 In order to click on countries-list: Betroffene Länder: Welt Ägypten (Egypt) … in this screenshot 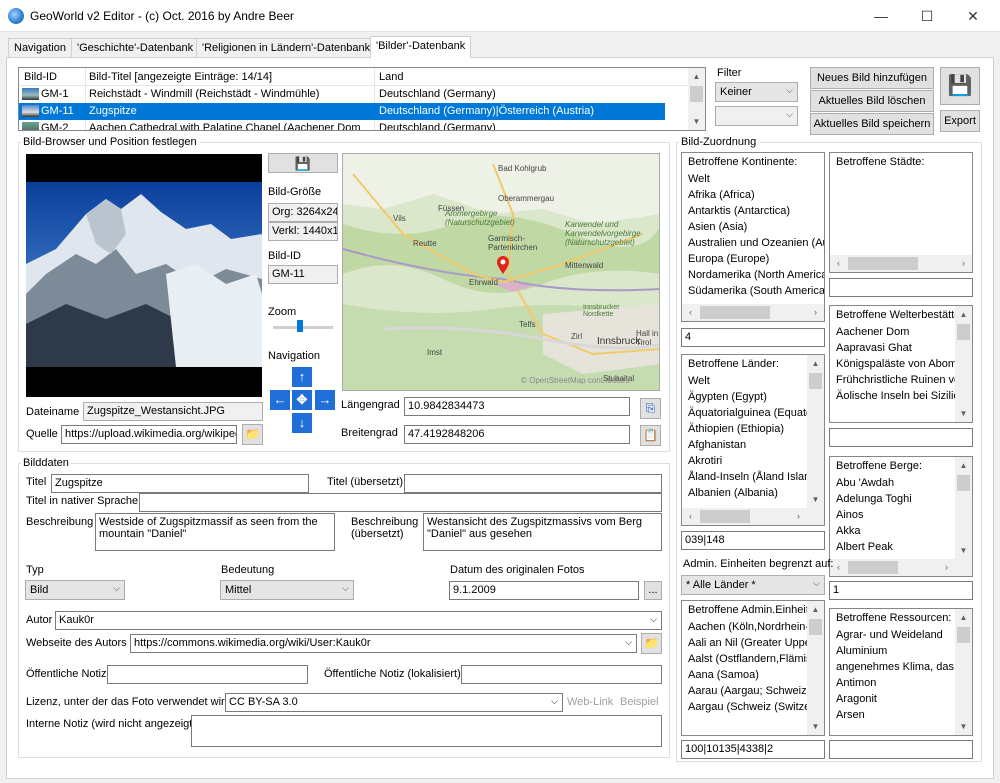, I will do `click(753, 440)`.